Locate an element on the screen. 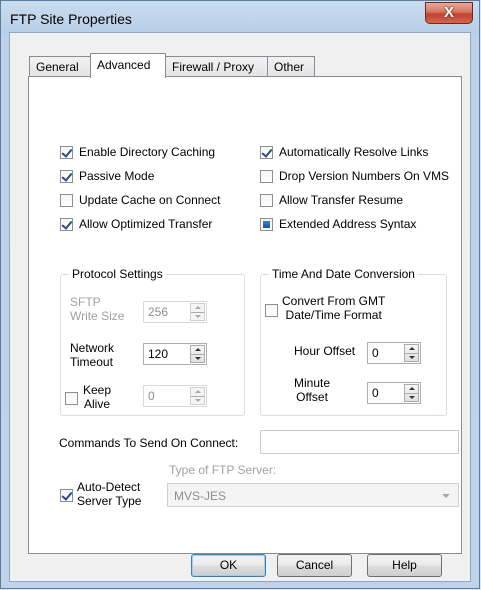  auto-detect-line1: Auto-Detect is located at coordinates (109, 487).